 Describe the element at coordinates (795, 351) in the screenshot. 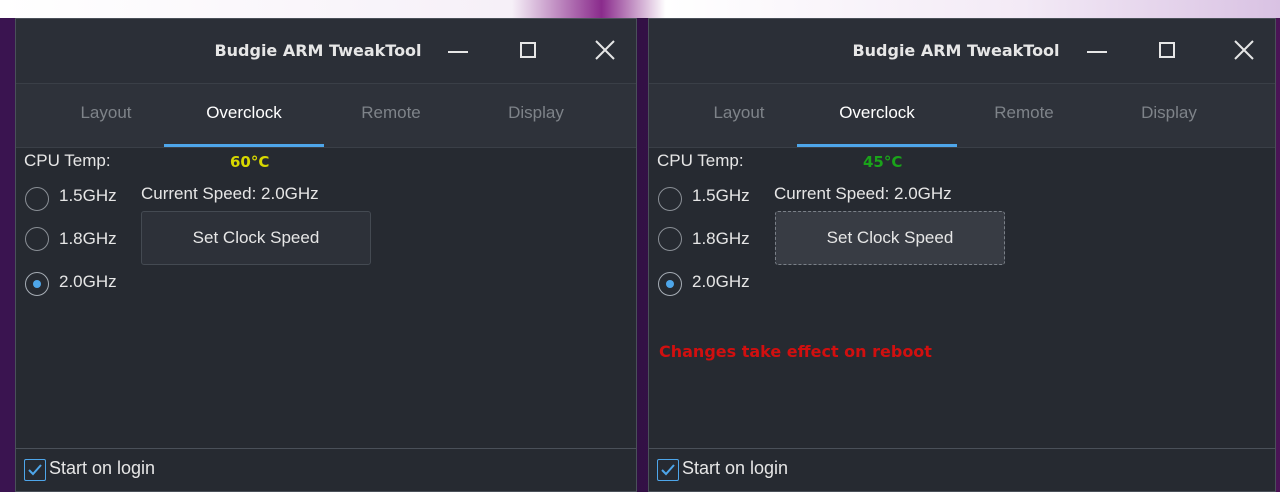

I see `reboot-notice: Changes take effect on reboot` at that location.